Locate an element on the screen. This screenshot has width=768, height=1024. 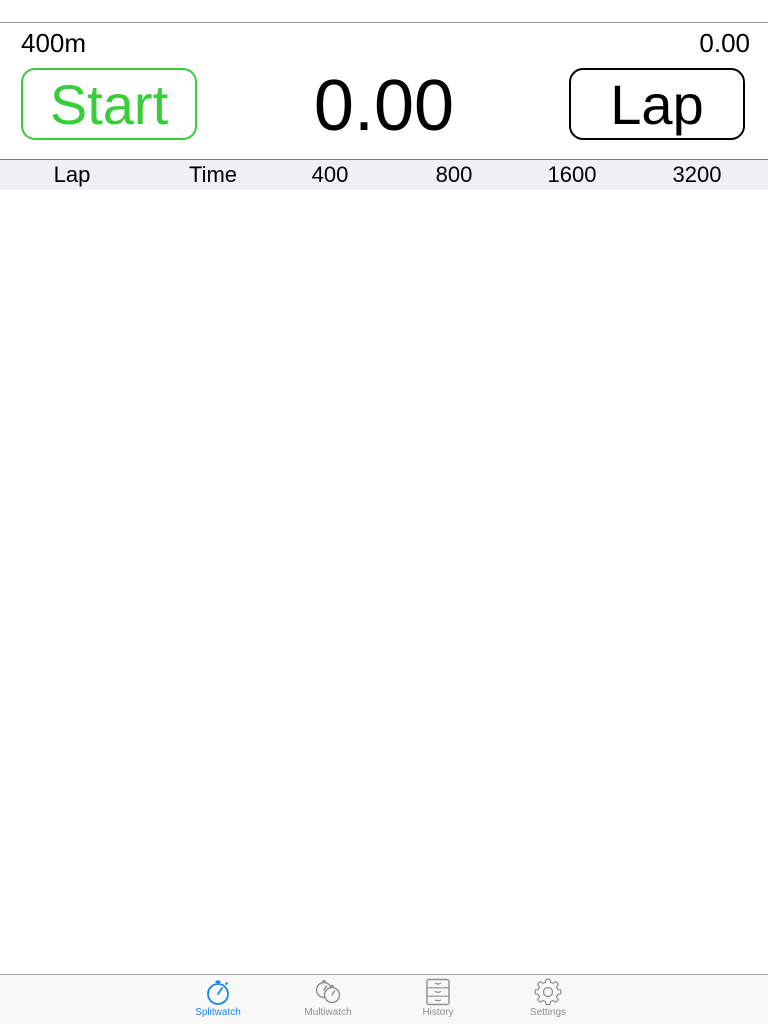
column-header-400: 400 is located at coordinates (330, 174).